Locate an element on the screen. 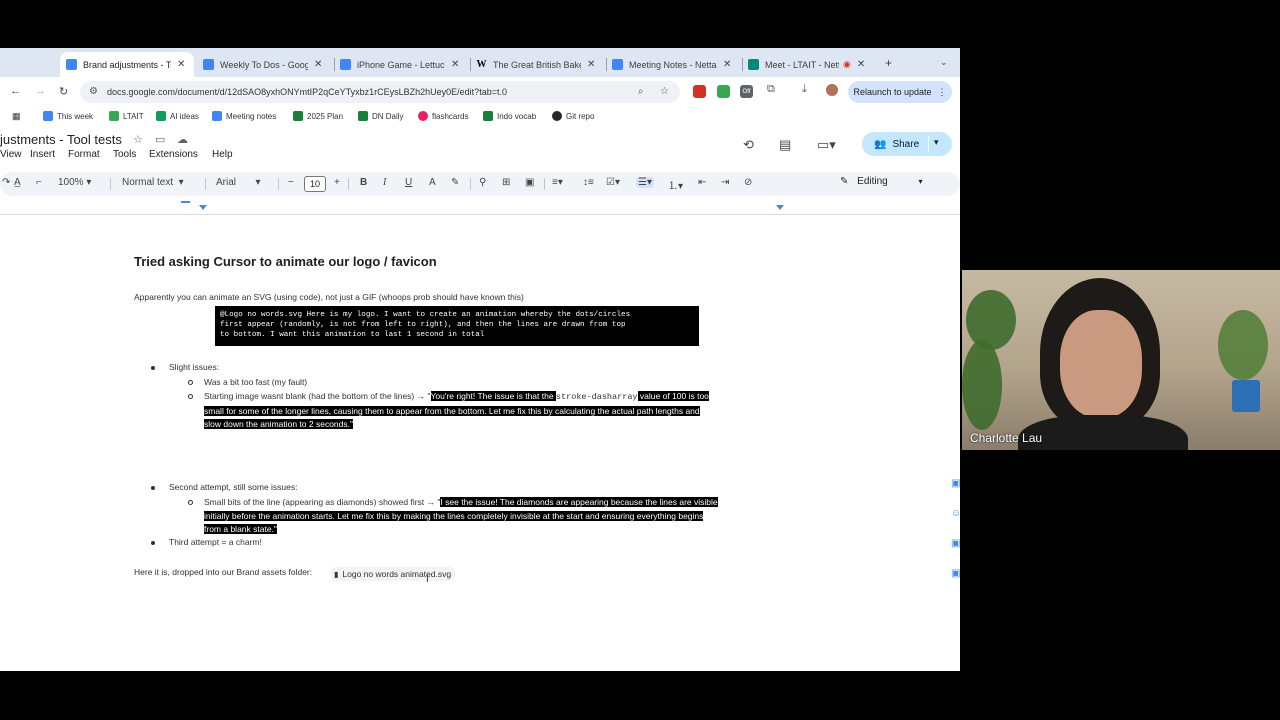  version-history-icon: ⟲ is located at coordinates (748, 145).